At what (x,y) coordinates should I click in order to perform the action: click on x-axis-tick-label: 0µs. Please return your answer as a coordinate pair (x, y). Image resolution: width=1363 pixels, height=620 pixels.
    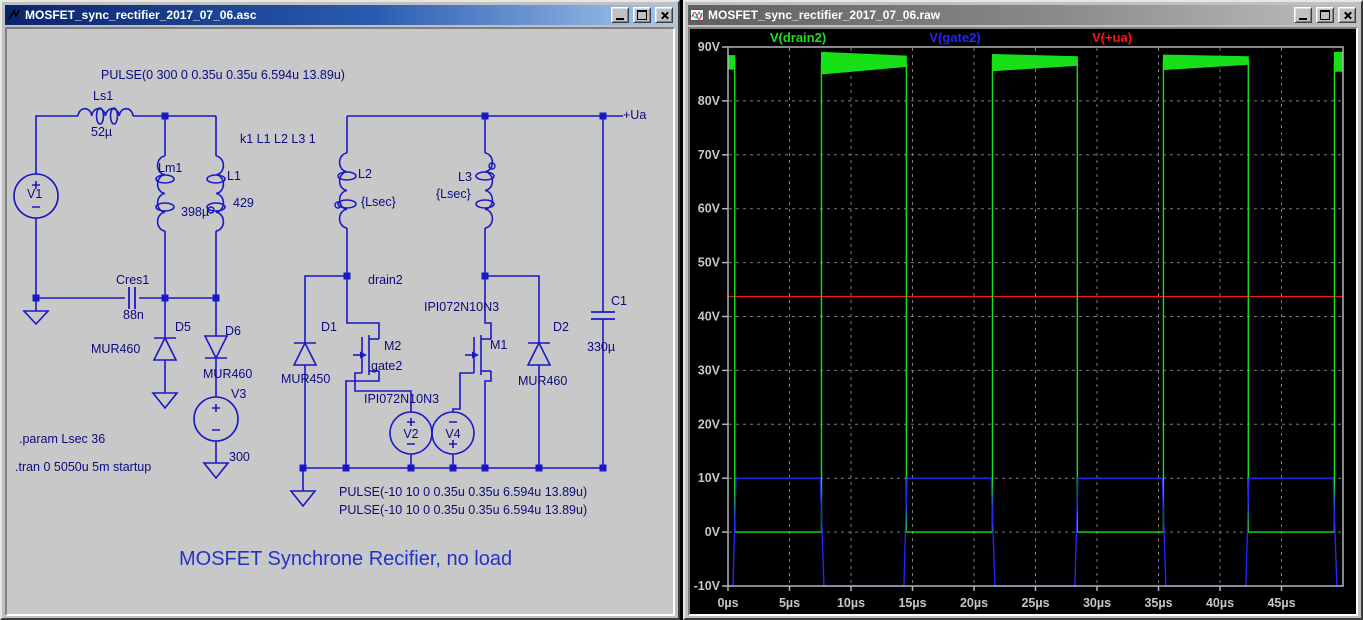
    Looking at the image, I should click on (727, 603).